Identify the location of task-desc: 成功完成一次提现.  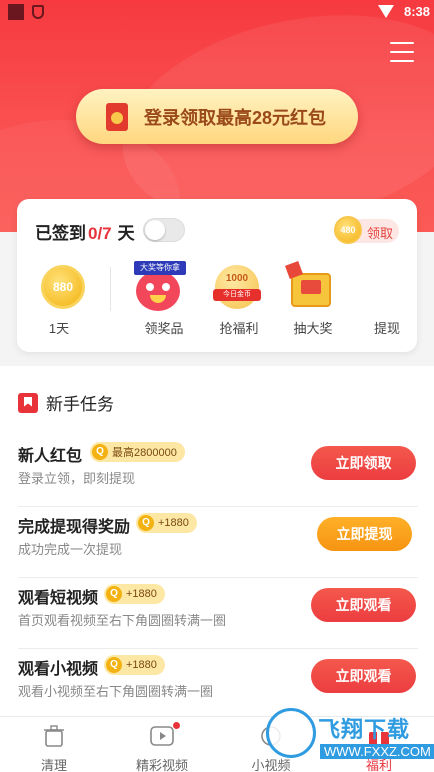
(70, 549).